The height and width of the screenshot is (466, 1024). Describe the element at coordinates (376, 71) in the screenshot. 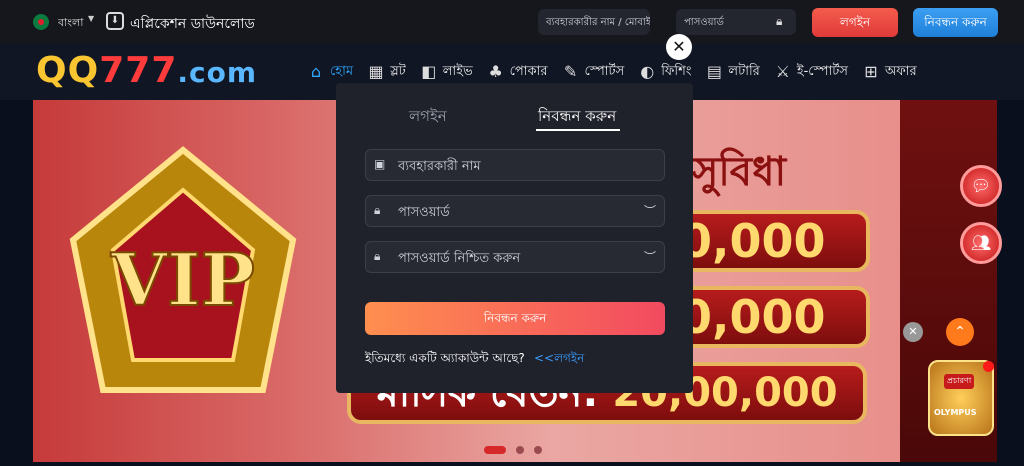

I see `slot-icon: ▦` at that location.